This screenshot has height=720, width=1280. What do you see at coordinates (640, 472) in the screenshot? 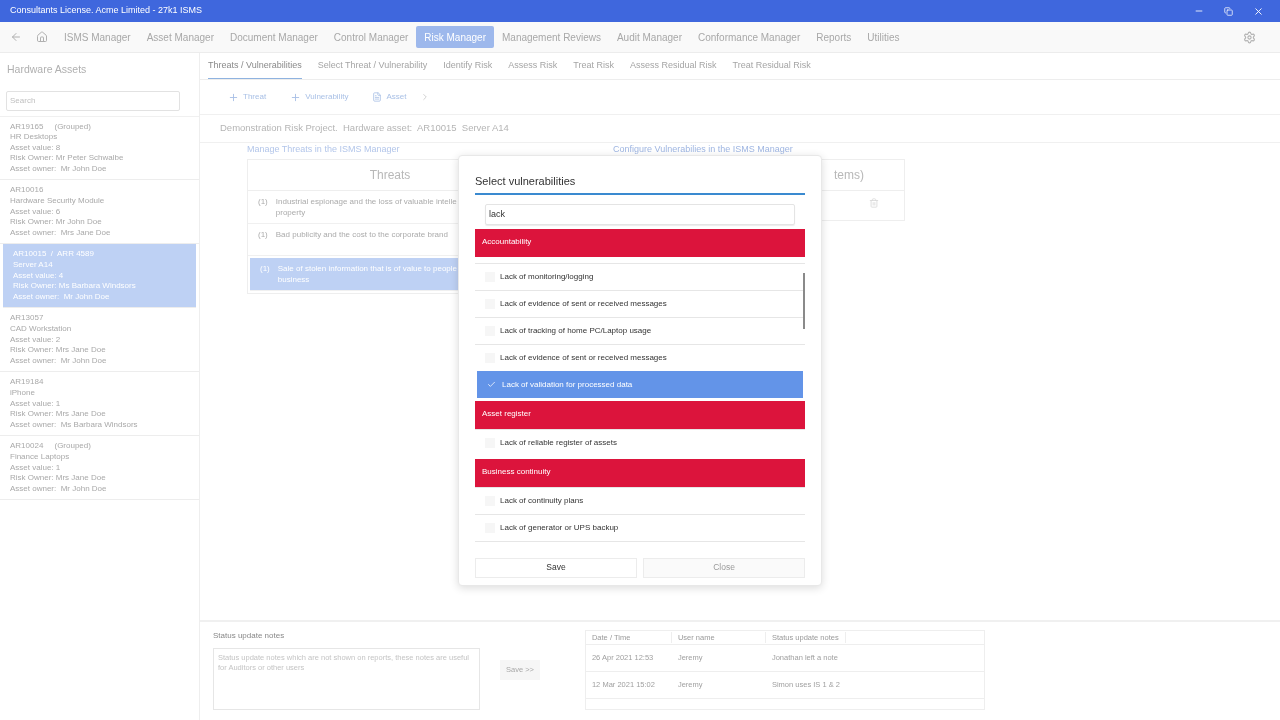
I see `category-header: Business continuity` at bounding box center [640, 472].